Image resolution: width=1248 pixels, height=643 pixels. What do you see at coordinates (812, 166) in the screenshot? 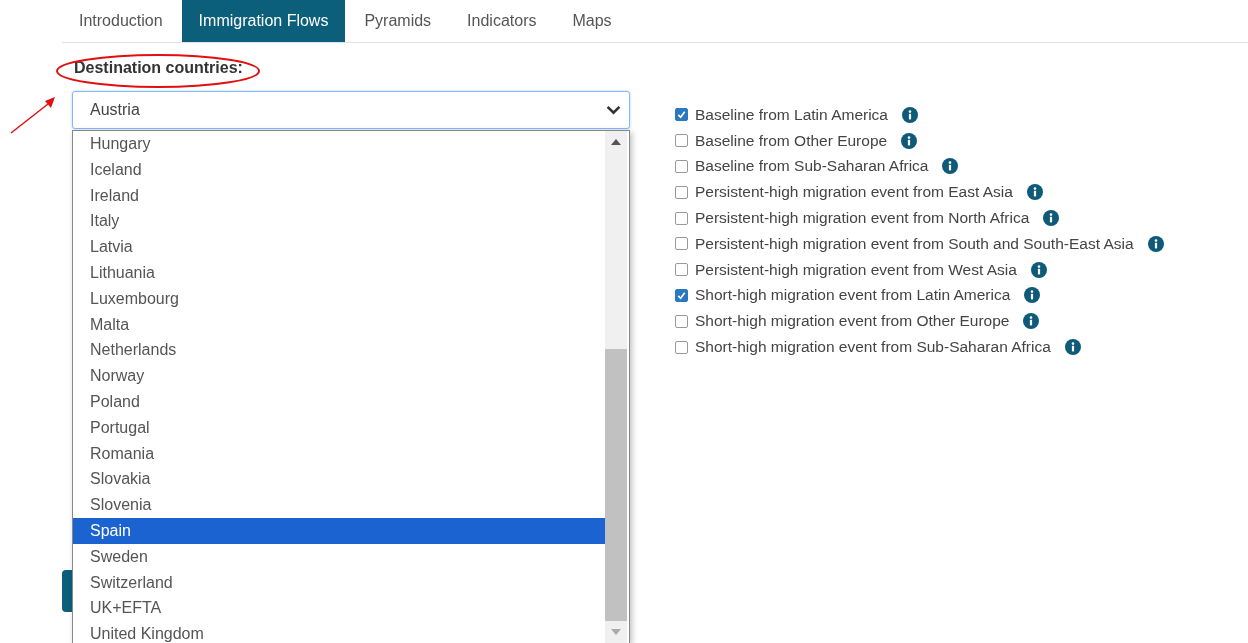
I see `checkbox-label: Baseline from Sub-Saharan Africa` at bounding box center [812, 166].